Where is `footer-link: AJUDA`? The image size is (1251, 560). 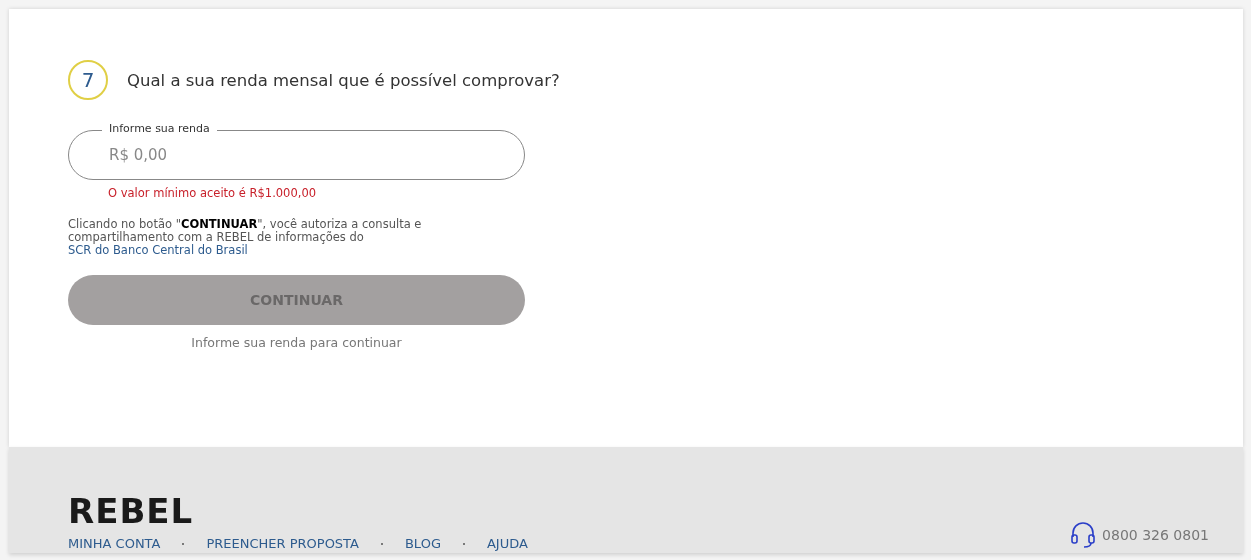 footer-link: AJUDA is located at coordinates (507, 543).